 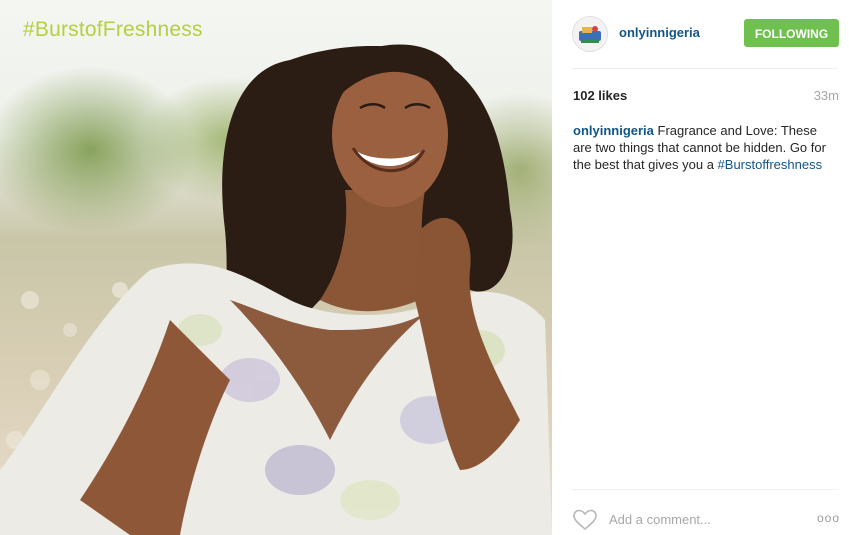 I want to click on caption-username-link: onlyinnigeria, so click(x=613, y=130).